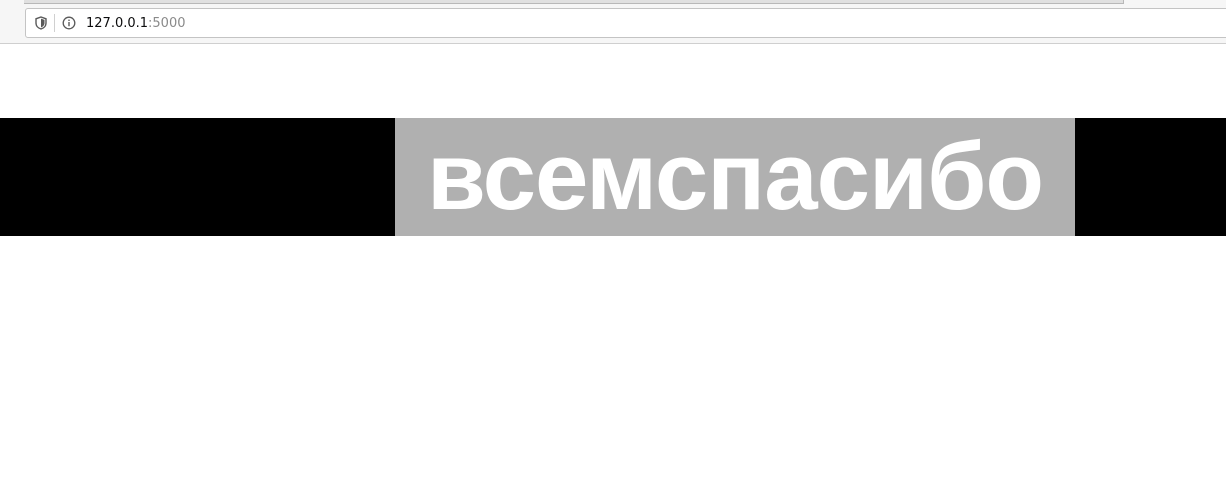 The height and width of the screenshot is (488, 1226). I want to click on url-host: 127.0.0.1, so click(117, 23).